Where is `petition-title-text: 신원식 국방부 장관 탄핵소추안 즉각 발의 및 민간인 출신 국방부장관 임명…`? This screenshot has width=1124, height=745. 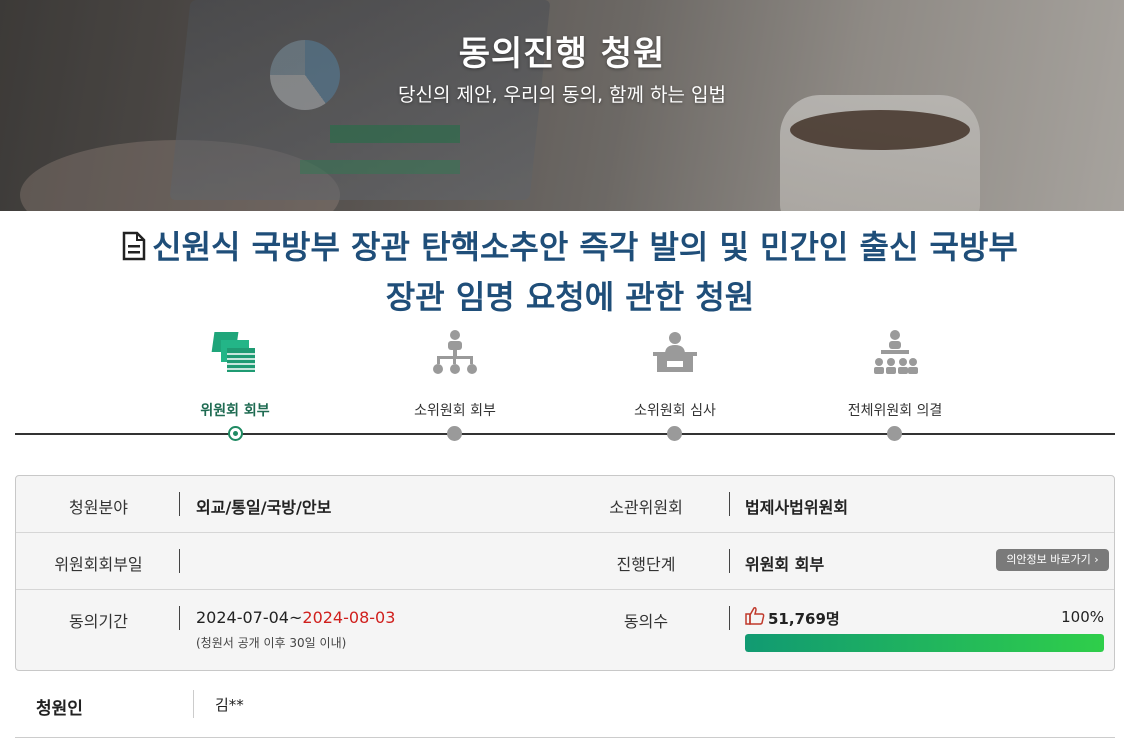
petition-title-text: 신원식 국방부 장관 탄핵소추안 즉각 발의 및 민간인 출신 국방부장관 임명… is located at coordinates (585, 272).